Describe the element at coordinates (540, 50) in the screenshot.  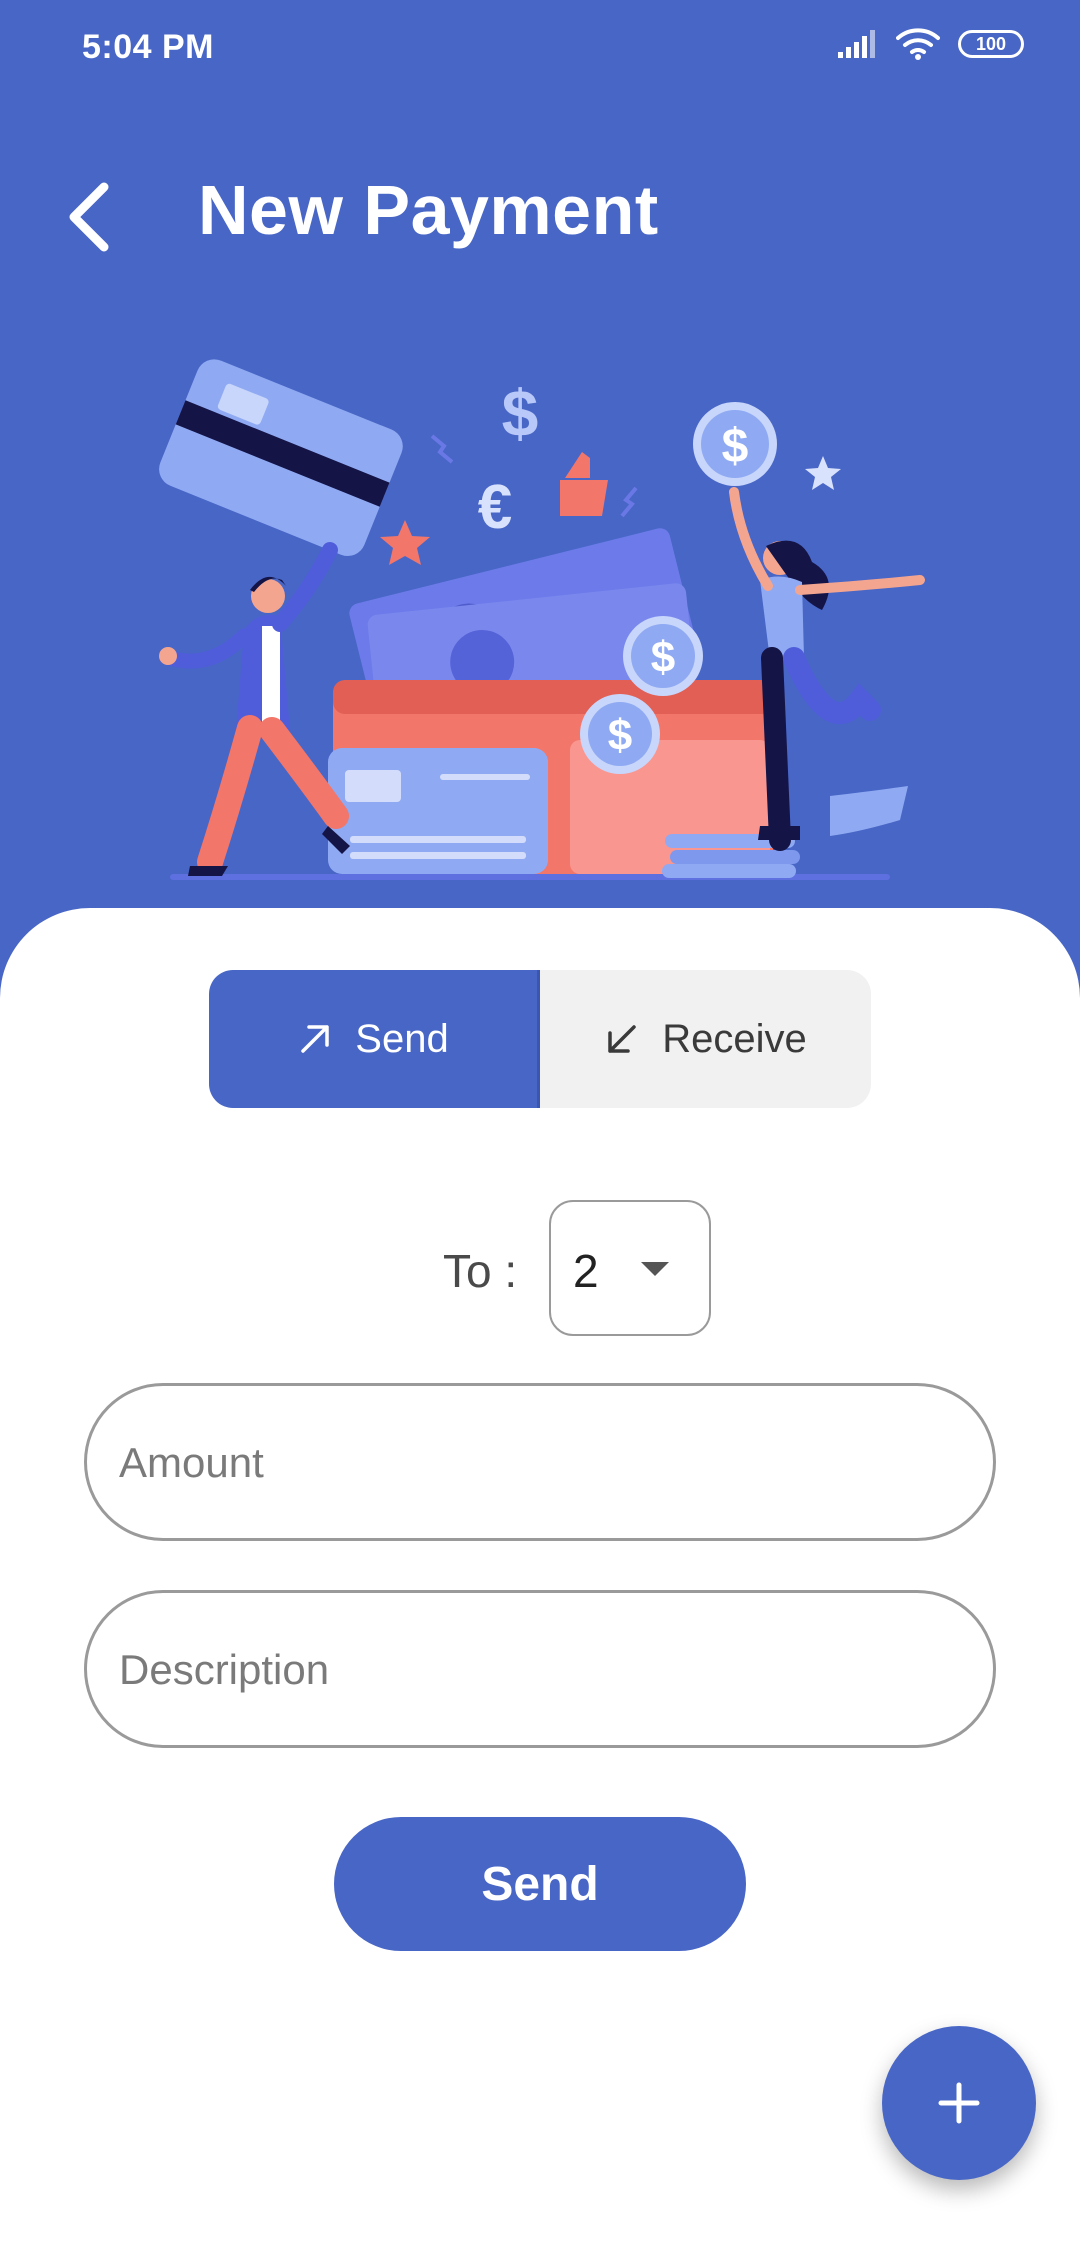
I see `status-bar: 5:04 PM 100` at that location.